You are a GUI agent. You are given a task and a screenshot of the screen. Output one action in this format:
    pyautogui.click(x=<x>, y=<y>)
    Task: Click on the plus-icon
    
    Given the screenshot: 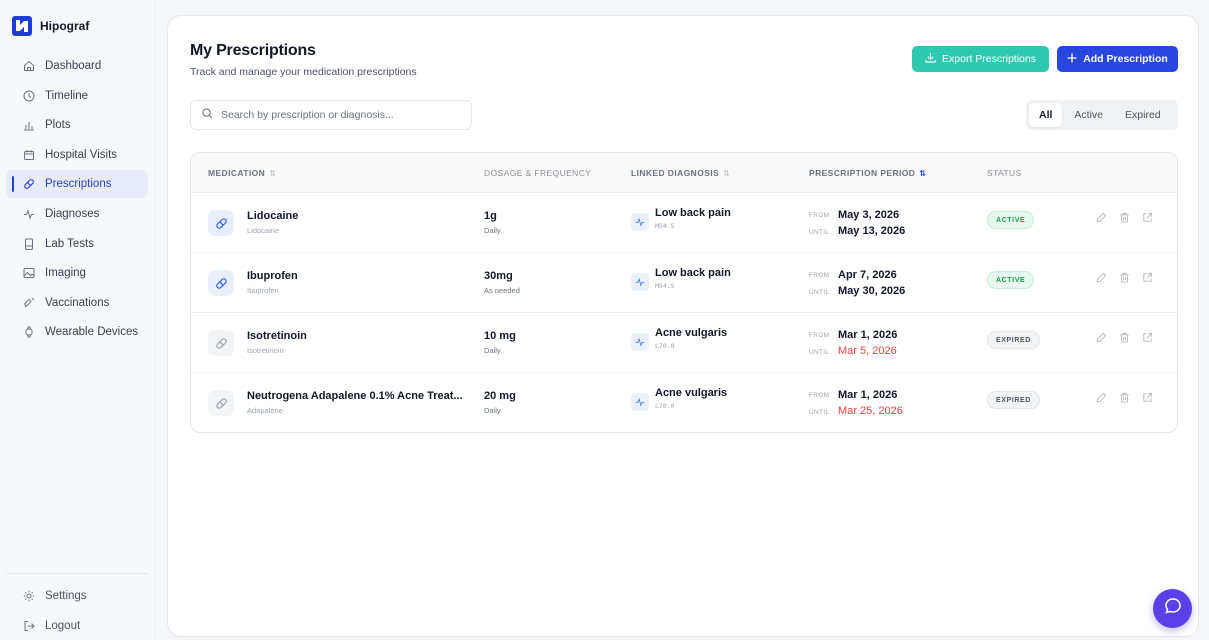 What is the action you would take?
    pyautogui.click(x=1072, y=59)
    